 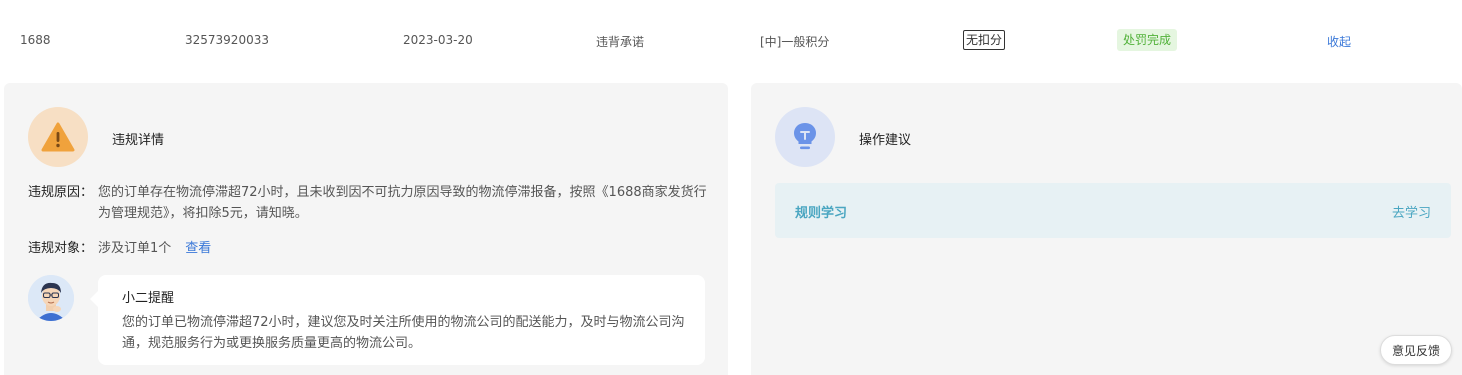 What do you see at coordinates (58, 137) in the screenshot?
I see `warning-icon` at bounding box center [58, 137].